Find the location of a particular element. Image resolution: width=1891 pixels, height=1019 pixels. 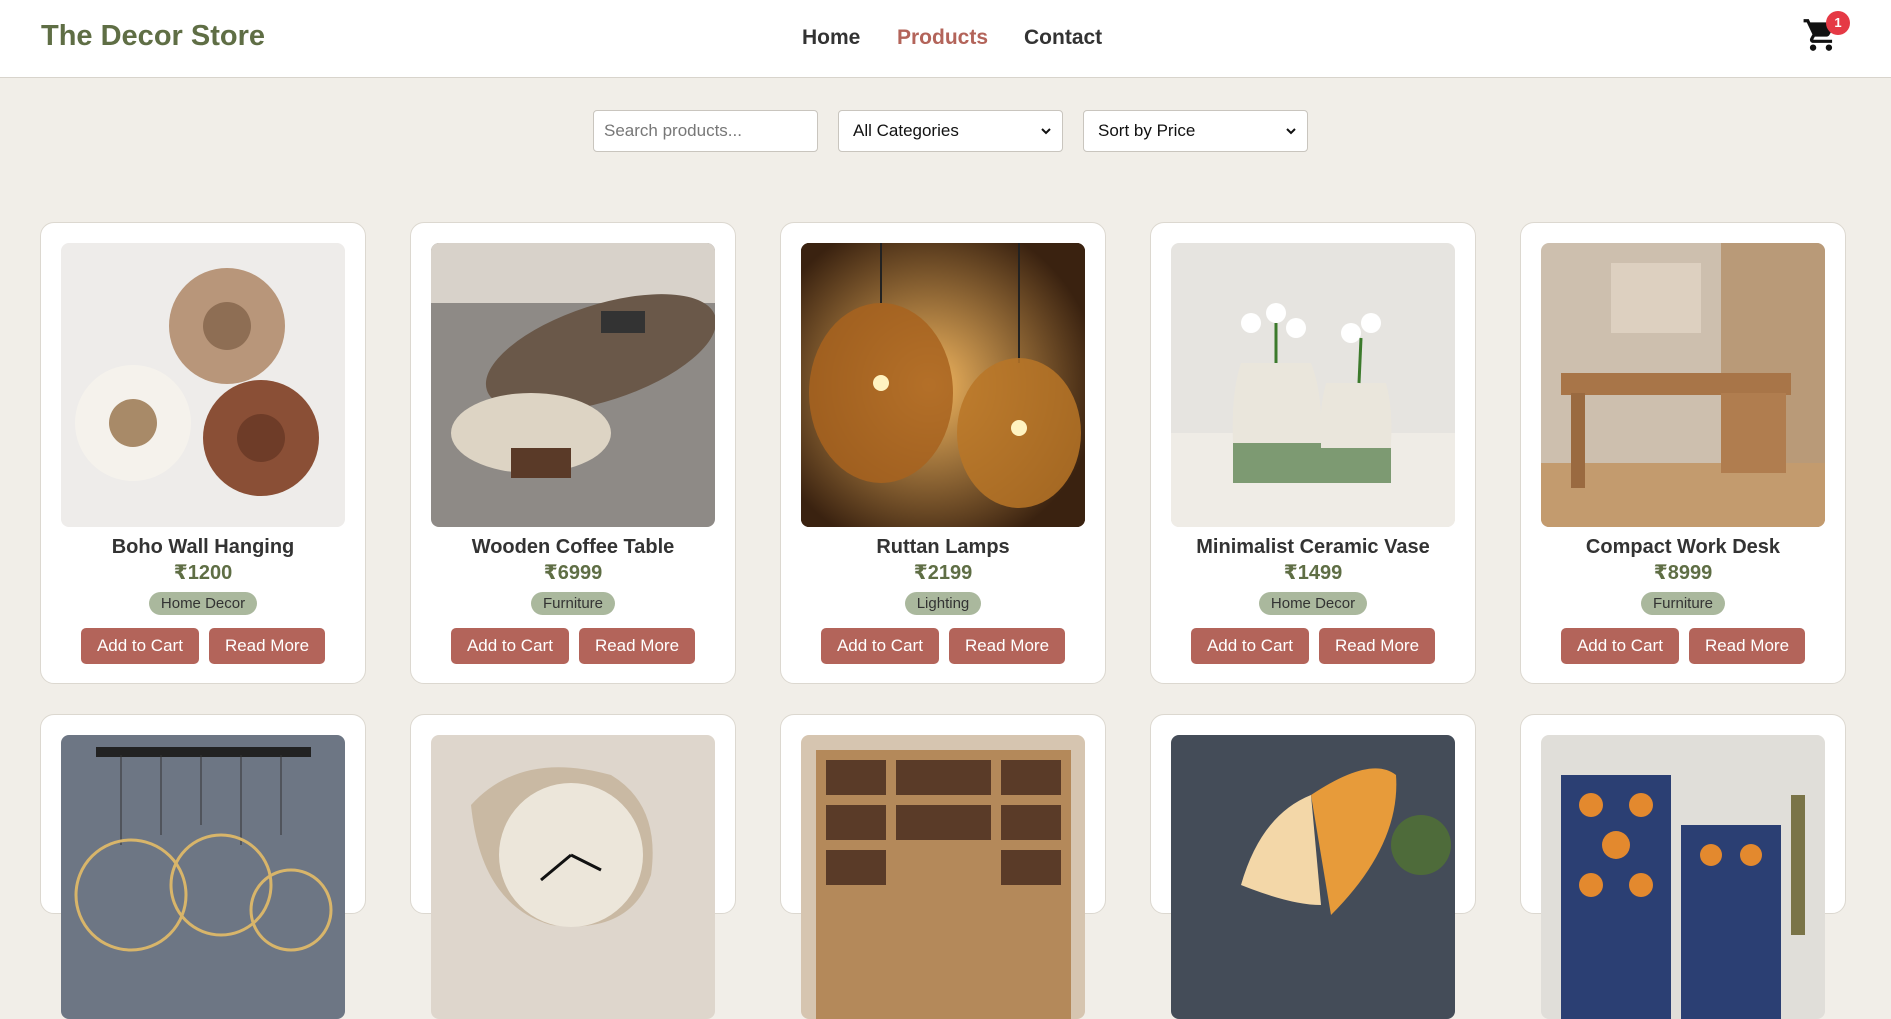

sort-select: Sort by Price is located at coordinates (1195, 131).